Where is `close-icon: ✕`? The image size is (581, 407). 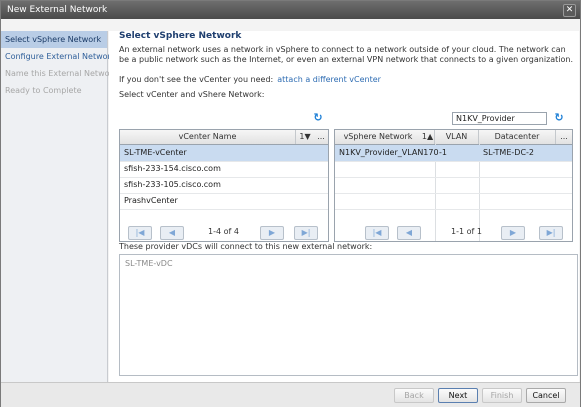 close-icon: ✕ is located at coordinates (569, 10).